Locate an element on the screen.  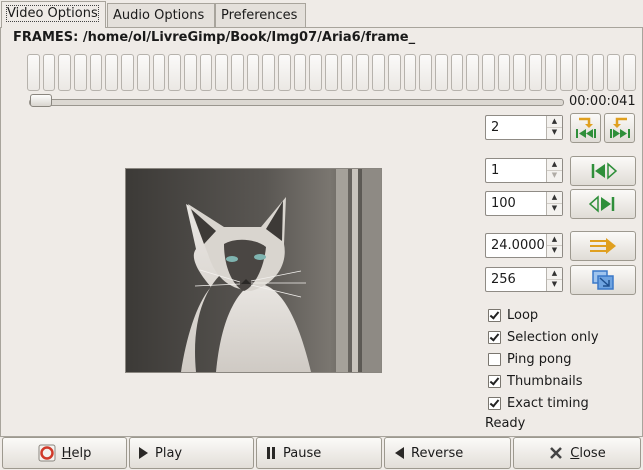
last-frame-icon is located at coordinates (602, 204).